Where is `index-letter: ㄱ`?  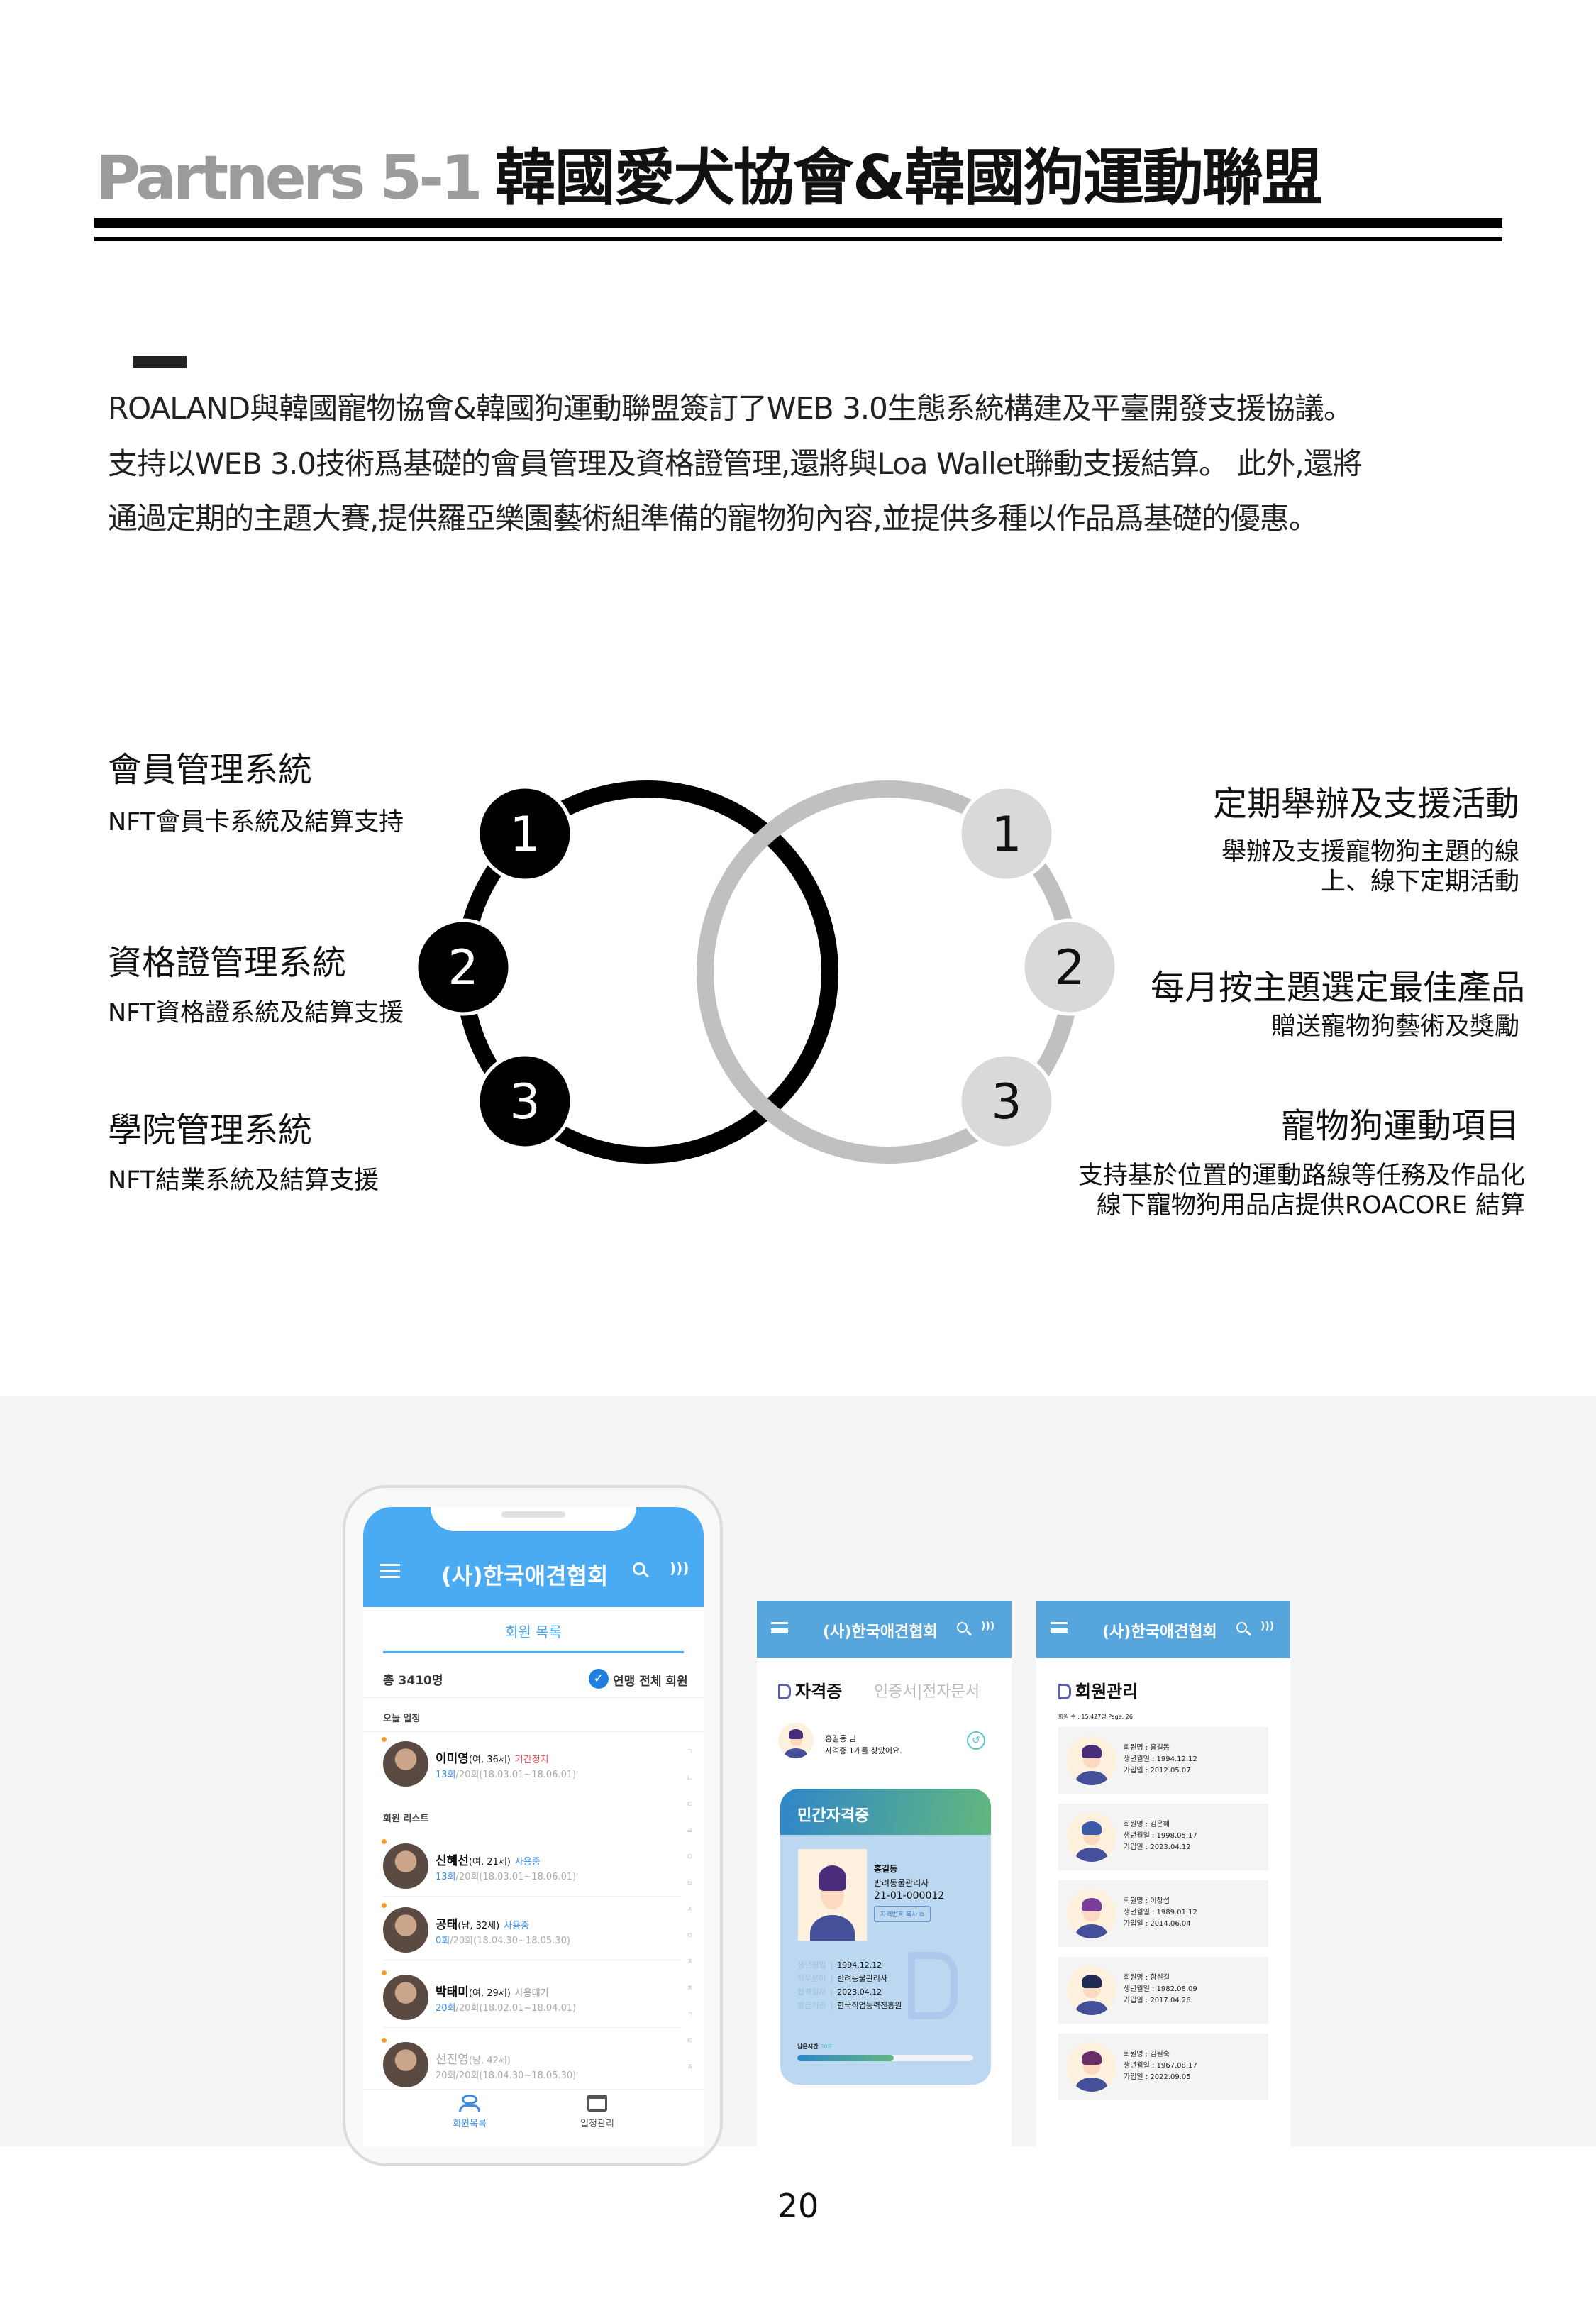
index-letter: ㄱ is located at coordinates (690, 1750).